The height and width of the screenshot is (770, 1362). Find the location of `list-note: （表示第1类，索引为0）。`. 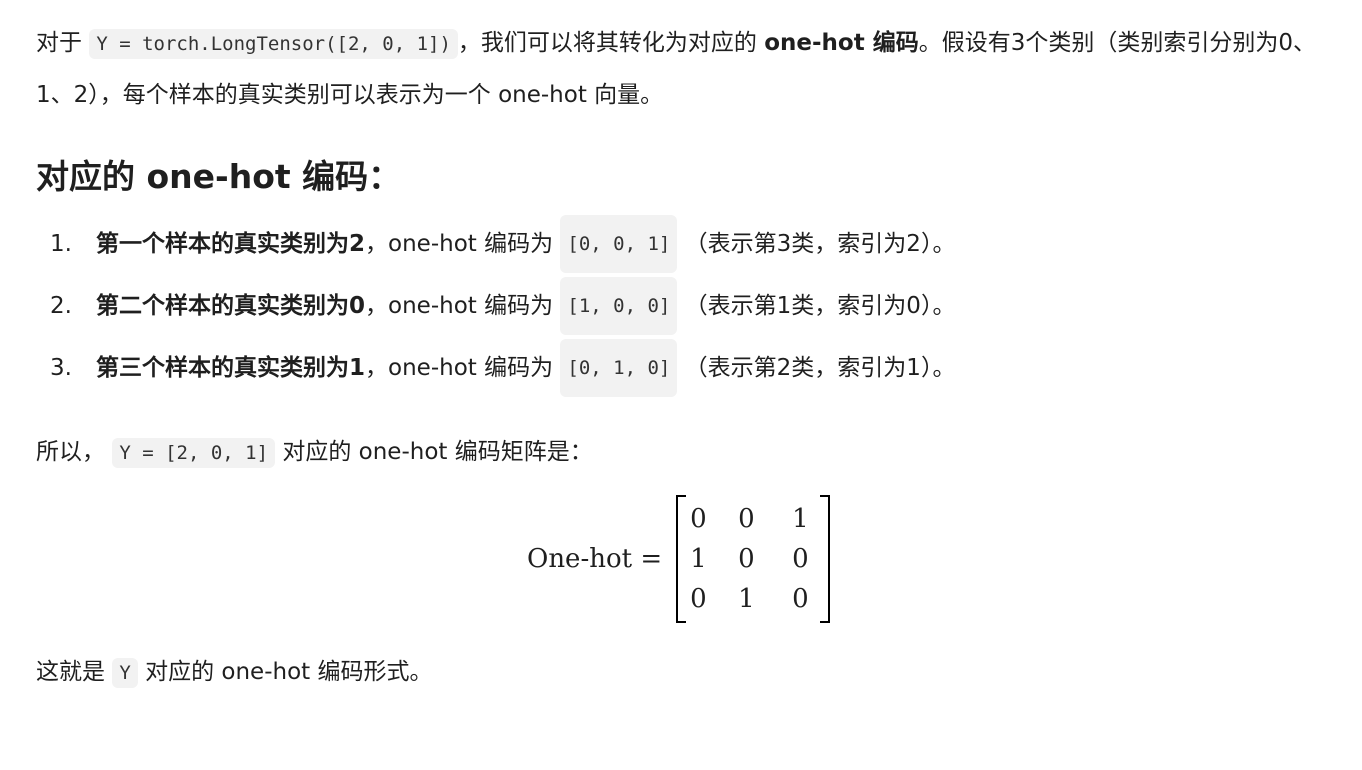

list-note: （表示第1类，索引为0）。 is located at coordinates (820, 306).